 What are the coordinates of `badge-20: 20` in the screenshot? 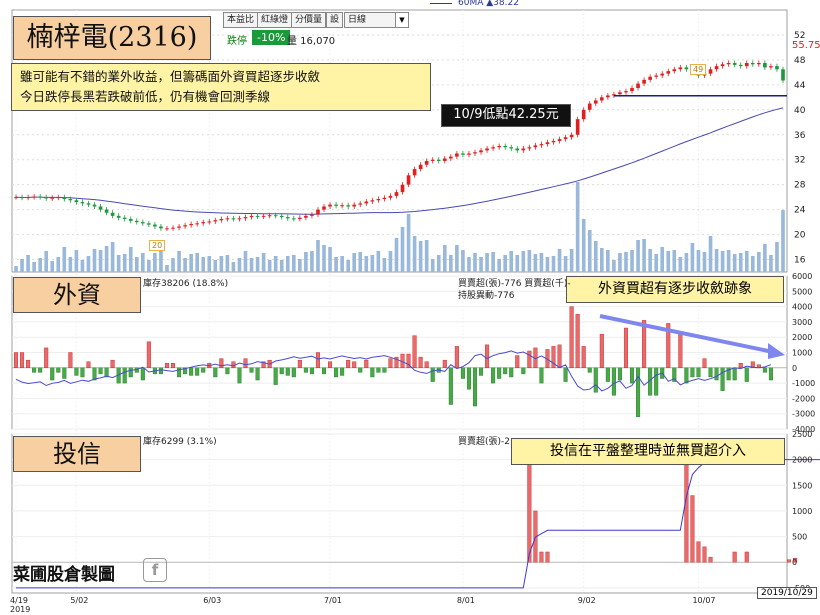 It's located at (157, 245).